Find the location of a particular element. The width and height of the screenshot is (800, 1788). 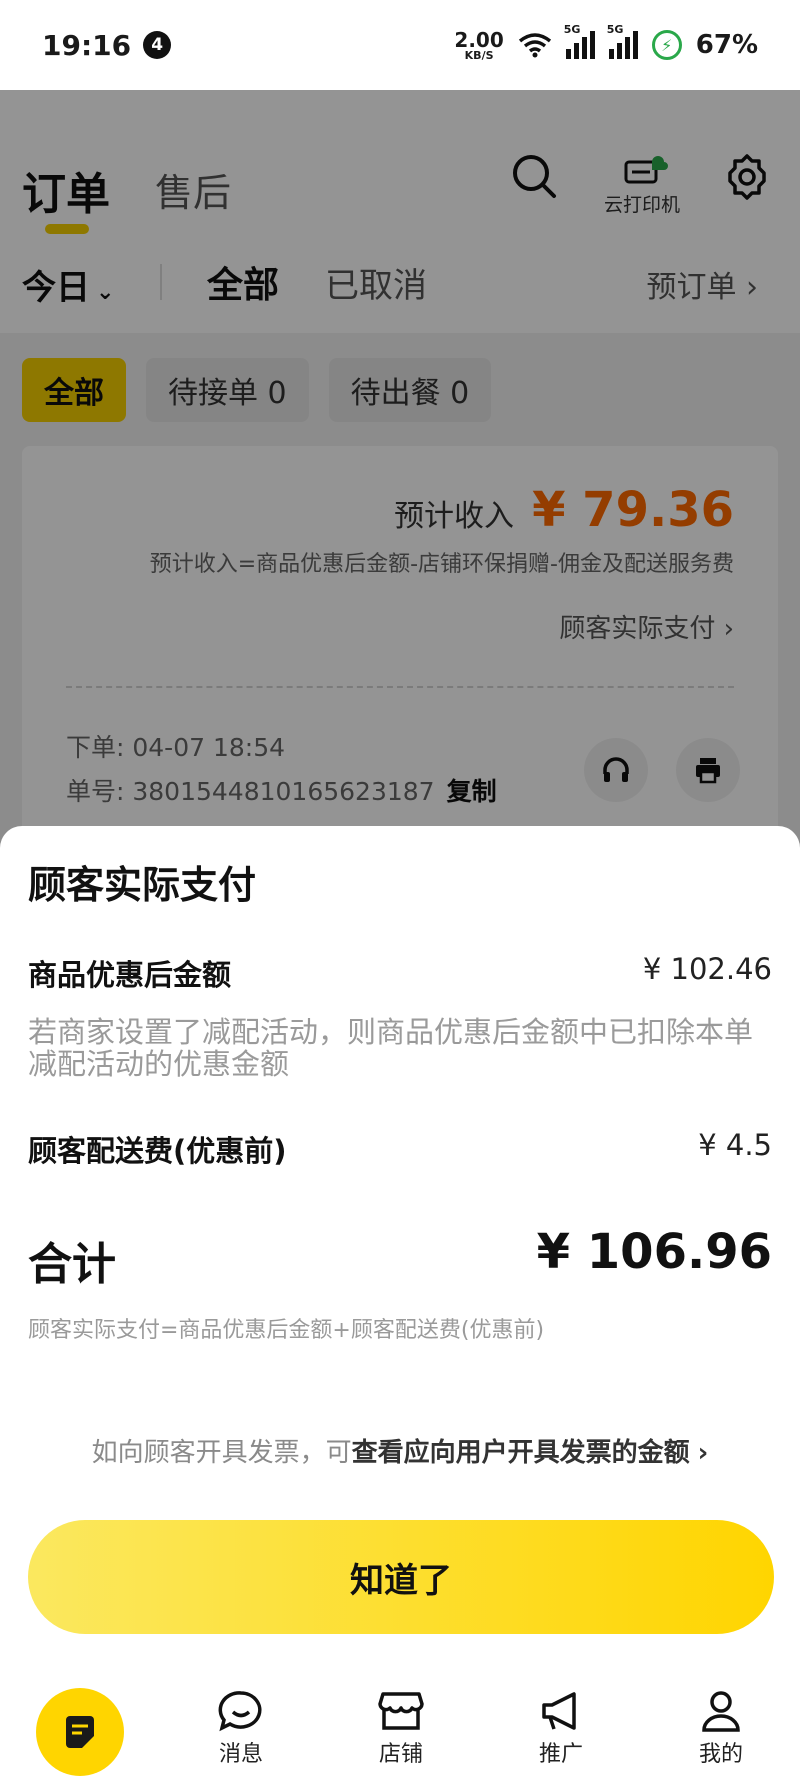

chat-icon is located at coordinates (240, 1711).